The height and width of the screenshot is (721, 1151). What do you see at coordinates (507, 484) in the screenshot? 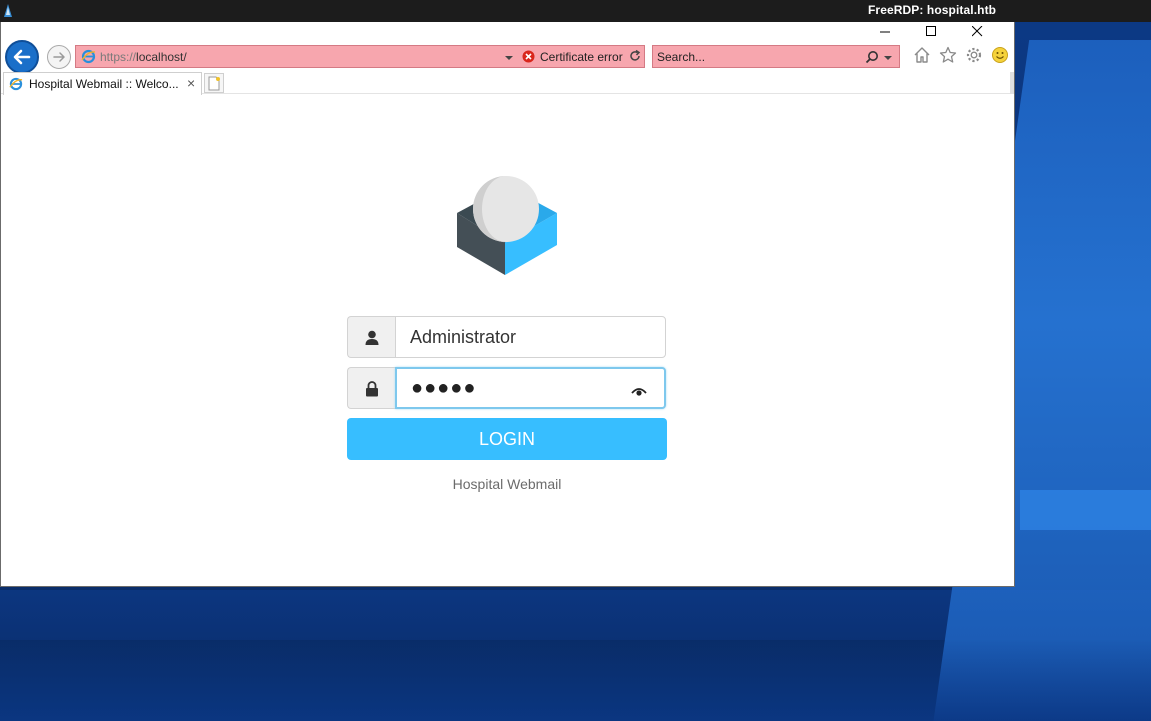
I see `footer-text: Hospital Webmail` at bounding box center [507, 484].